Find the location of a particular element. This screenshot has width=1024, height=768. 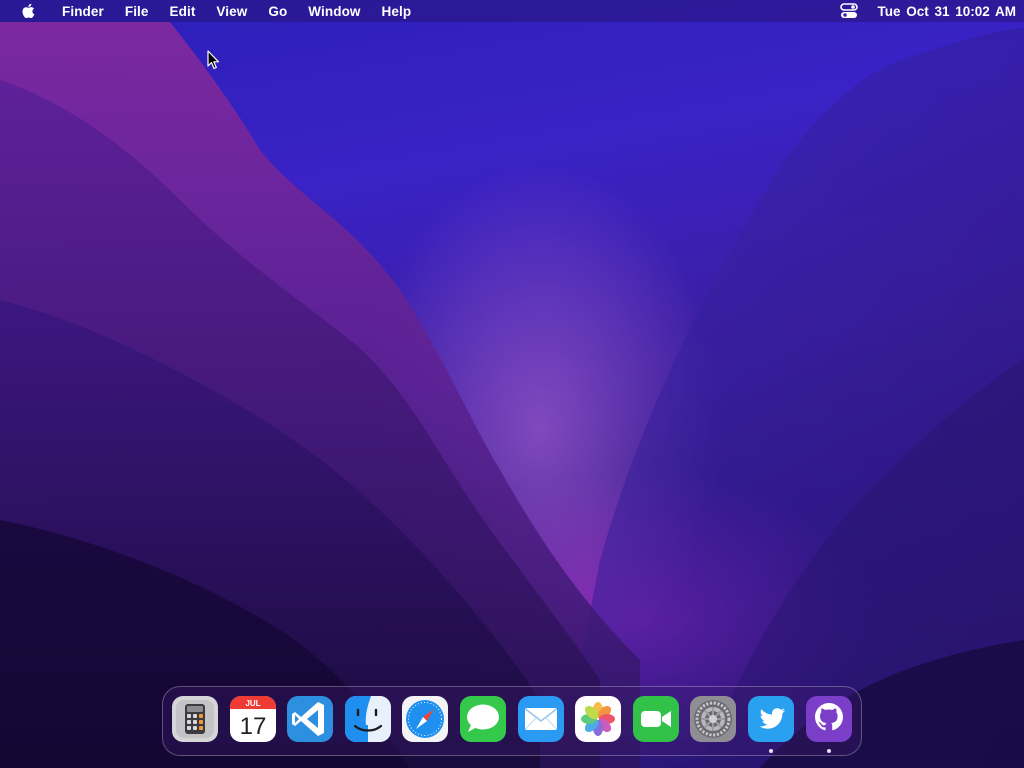

dock-app-facetime is located at coordinates (656, 719).